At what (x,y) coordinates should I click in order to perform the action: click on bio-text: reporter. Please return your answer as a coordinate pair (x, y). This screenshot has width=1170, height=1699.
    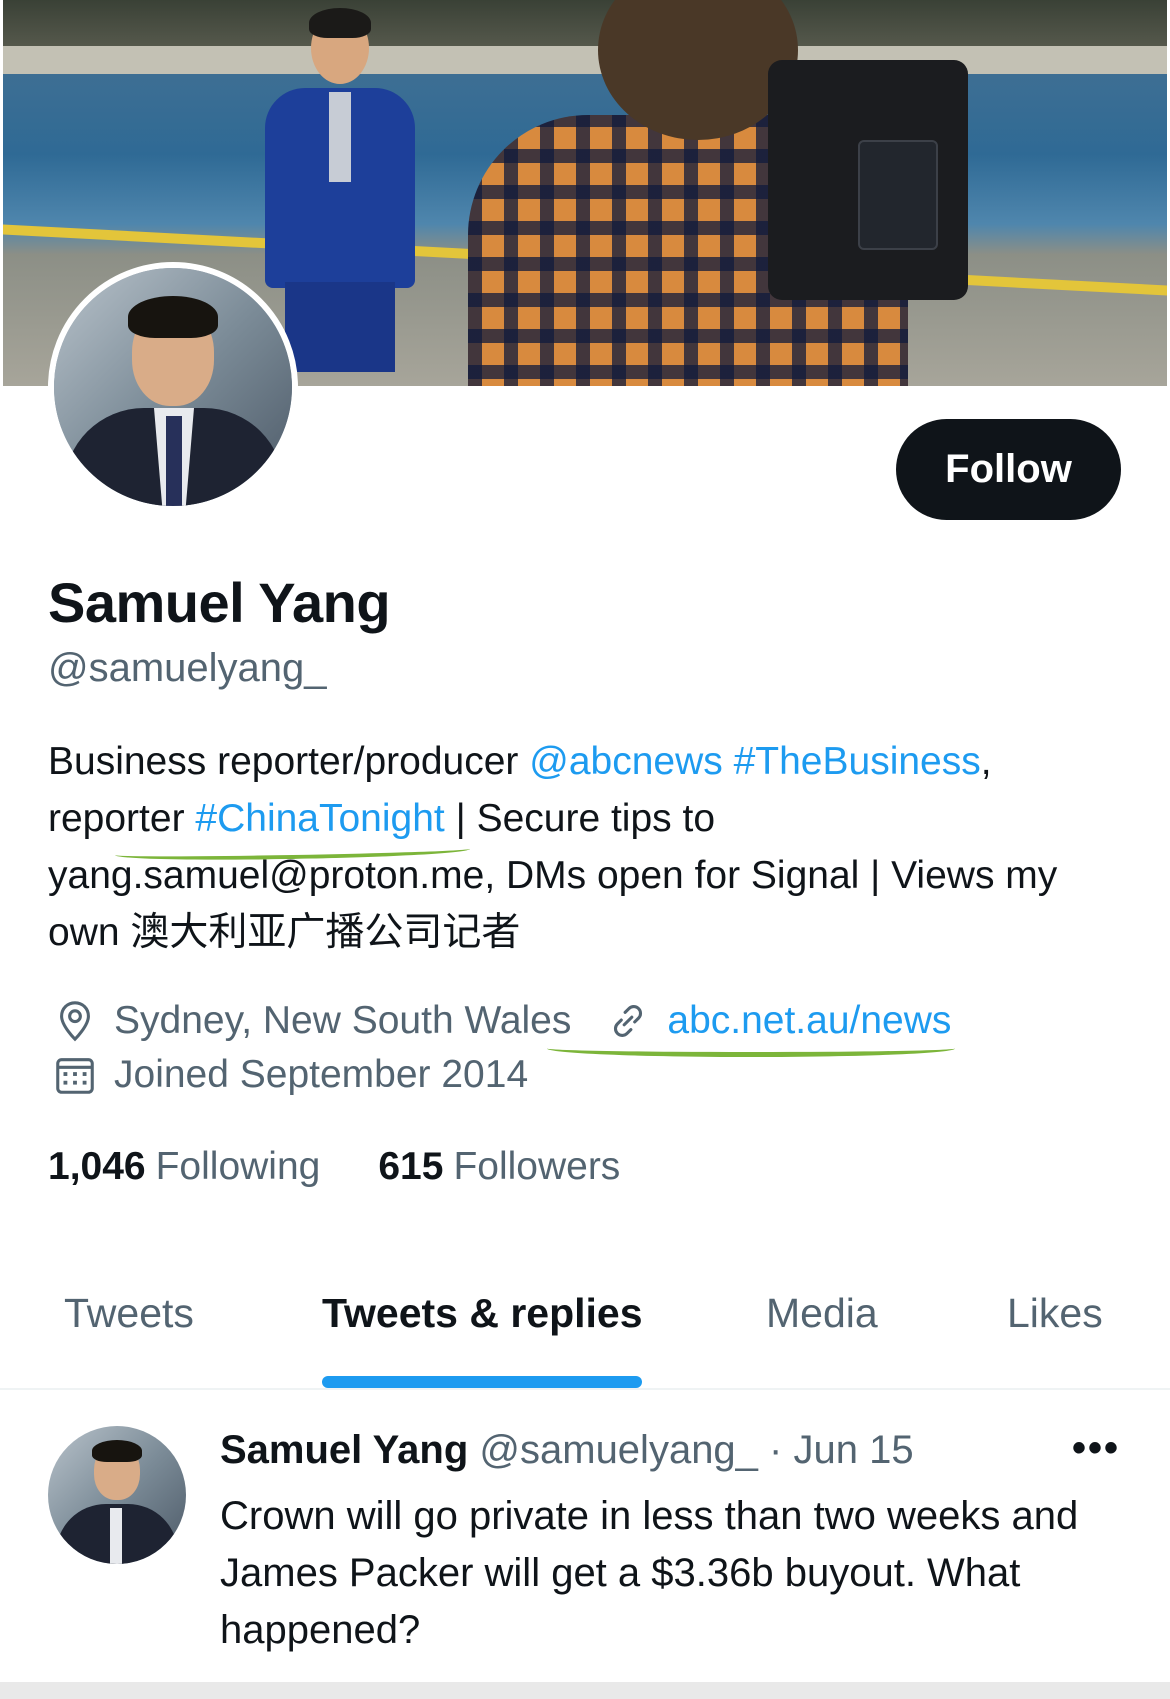
    Looking at the image, I should click on (122, 818).